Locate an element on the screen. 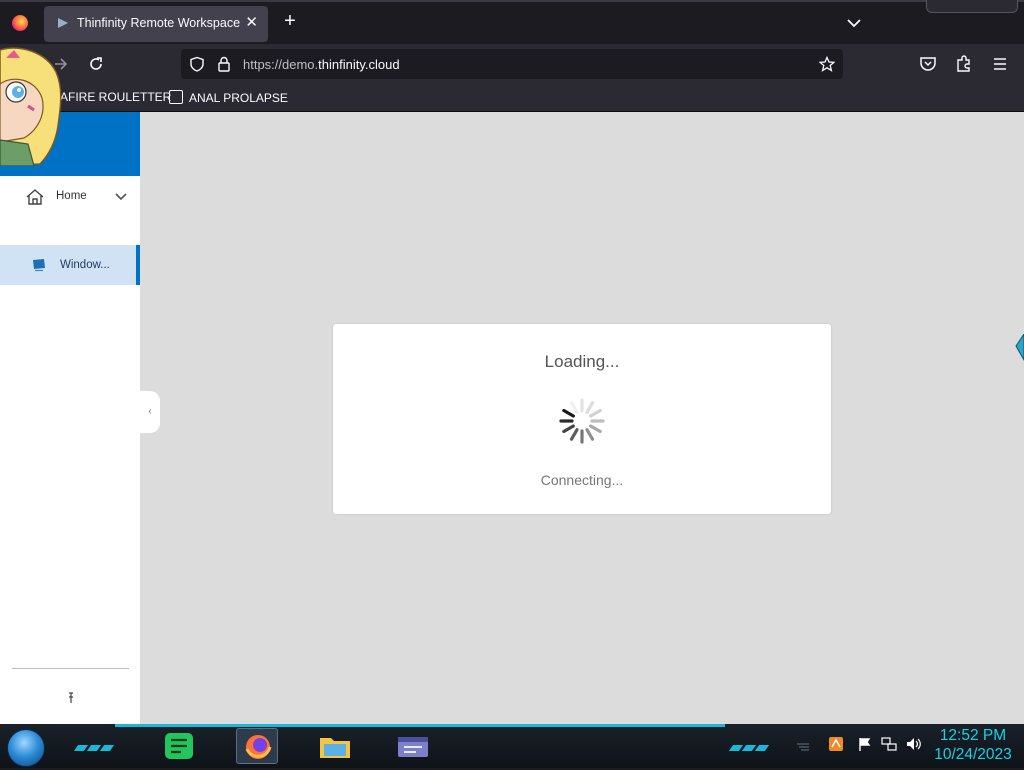 This screenshot has height=770, width=1024. pocket-icon is located at coordinates (928, 64).